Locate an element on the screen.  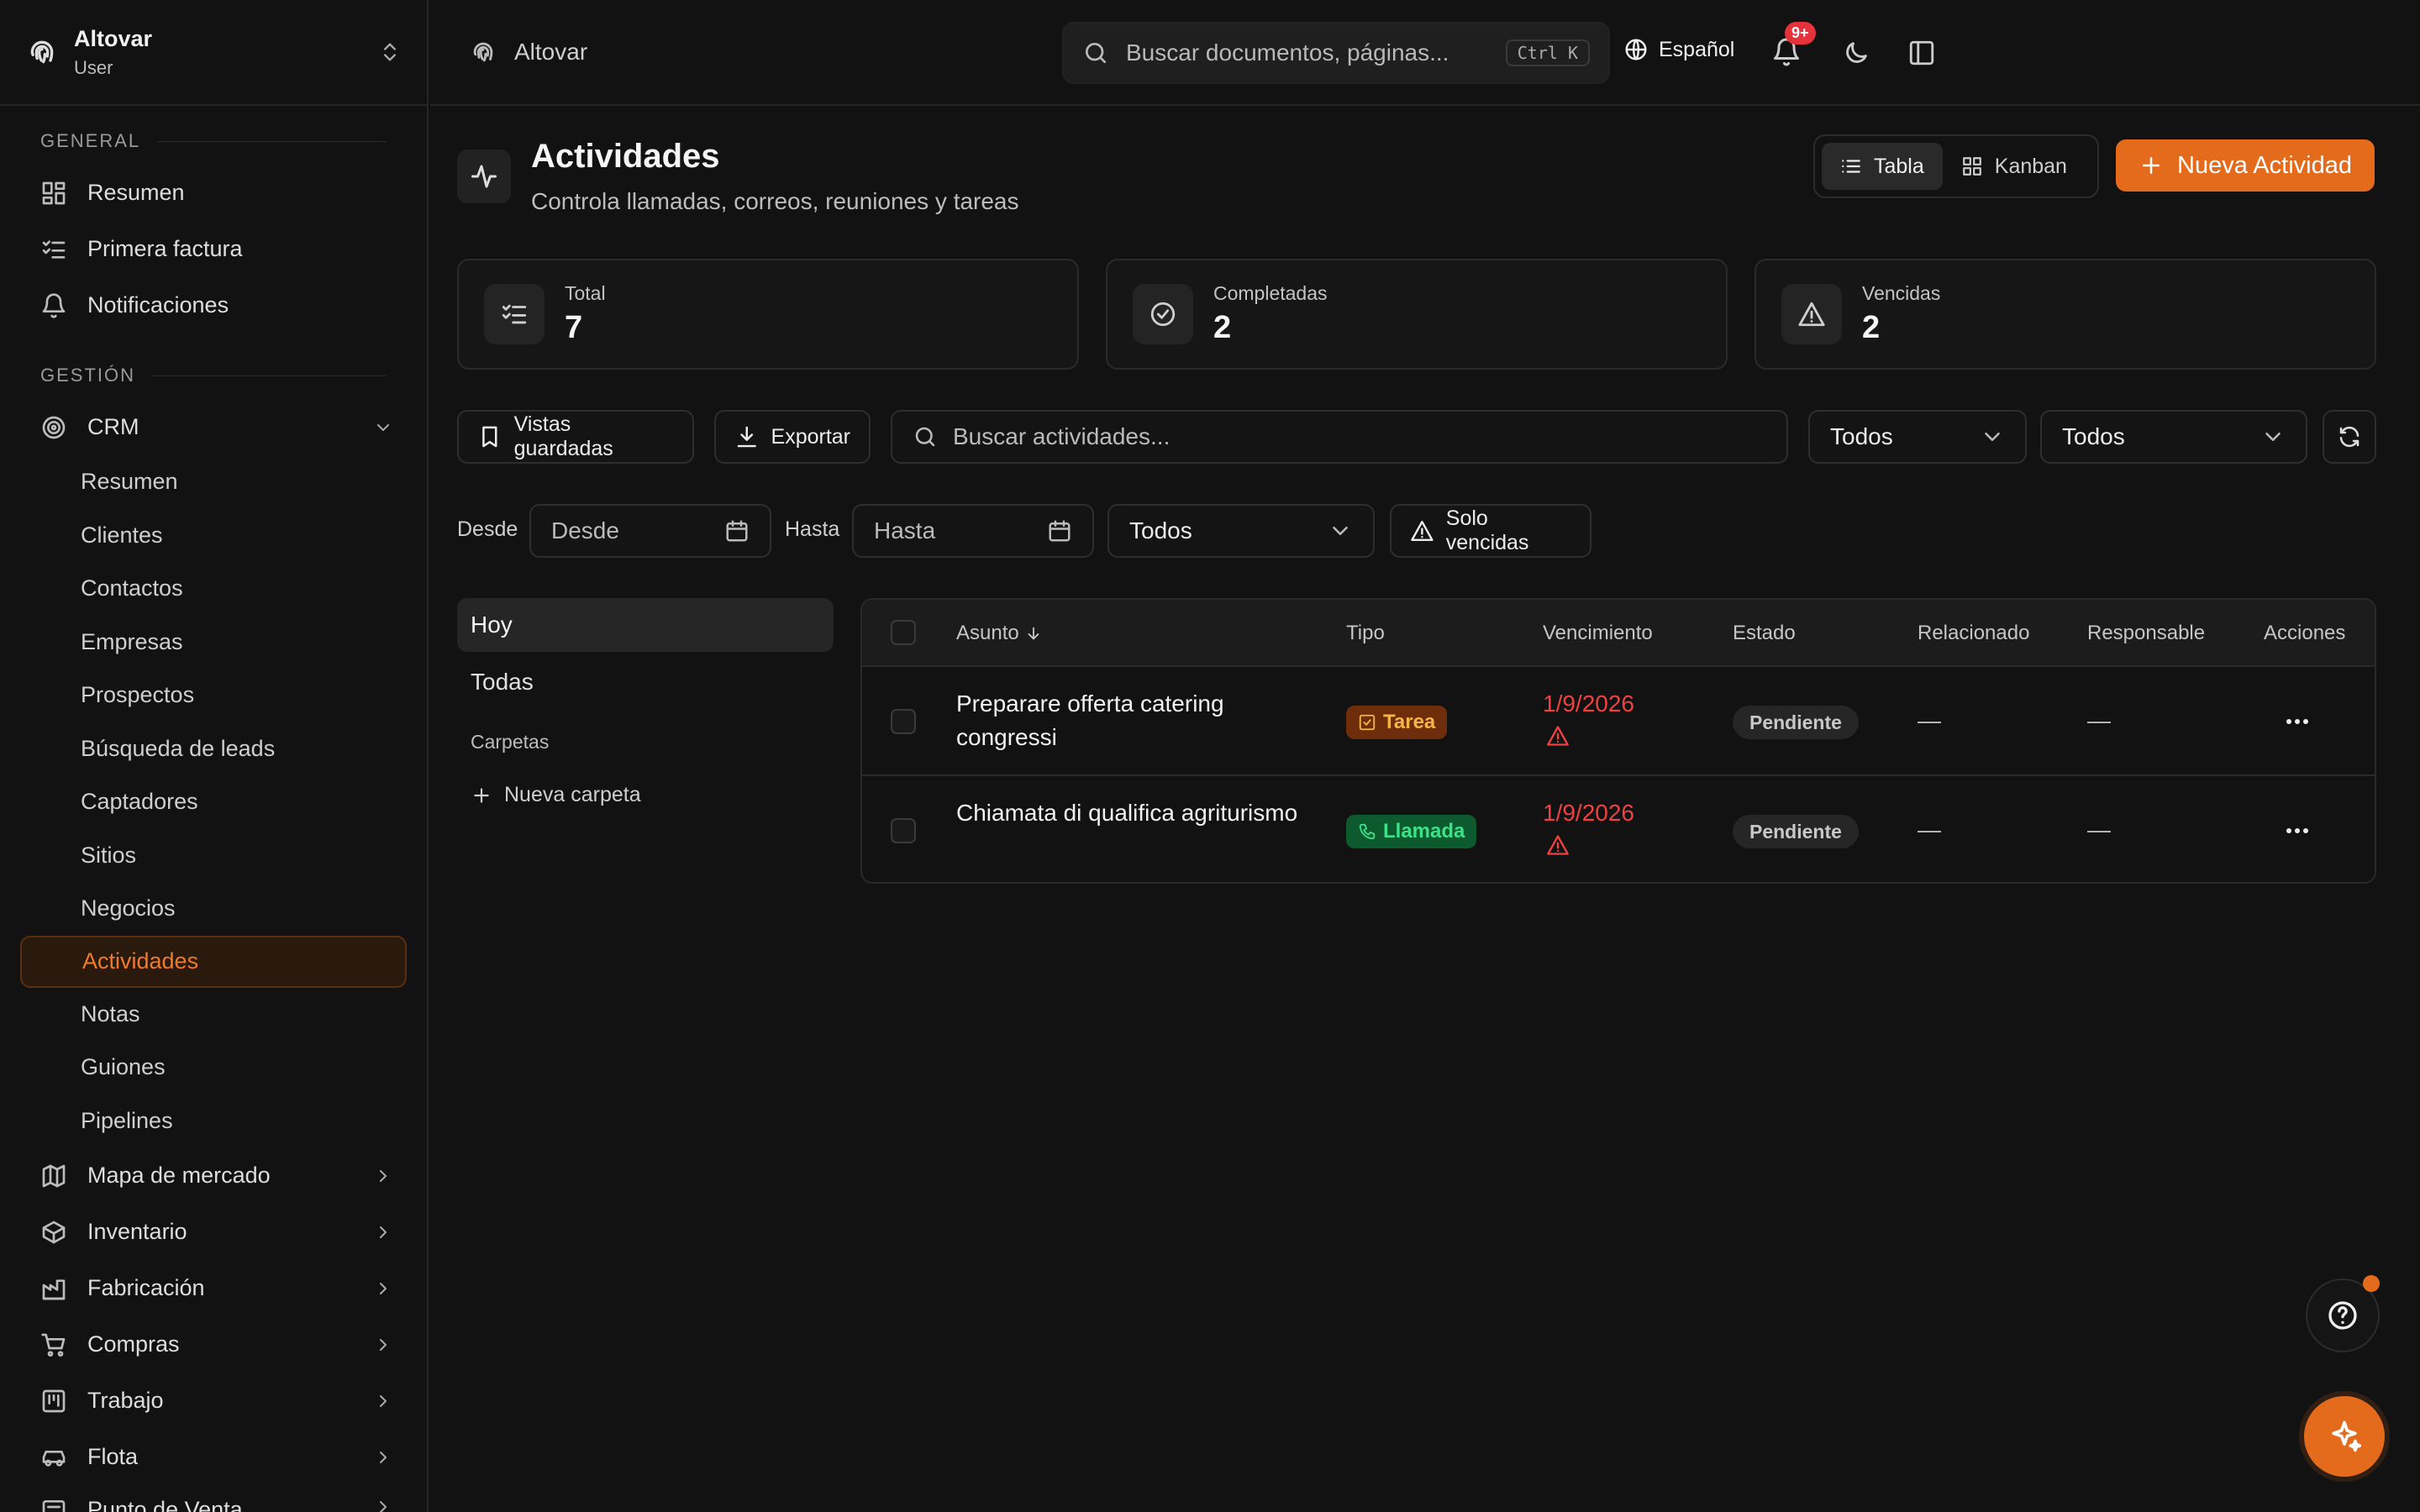
toggle-sidebar-icon is located at coordinates (1922, 53).